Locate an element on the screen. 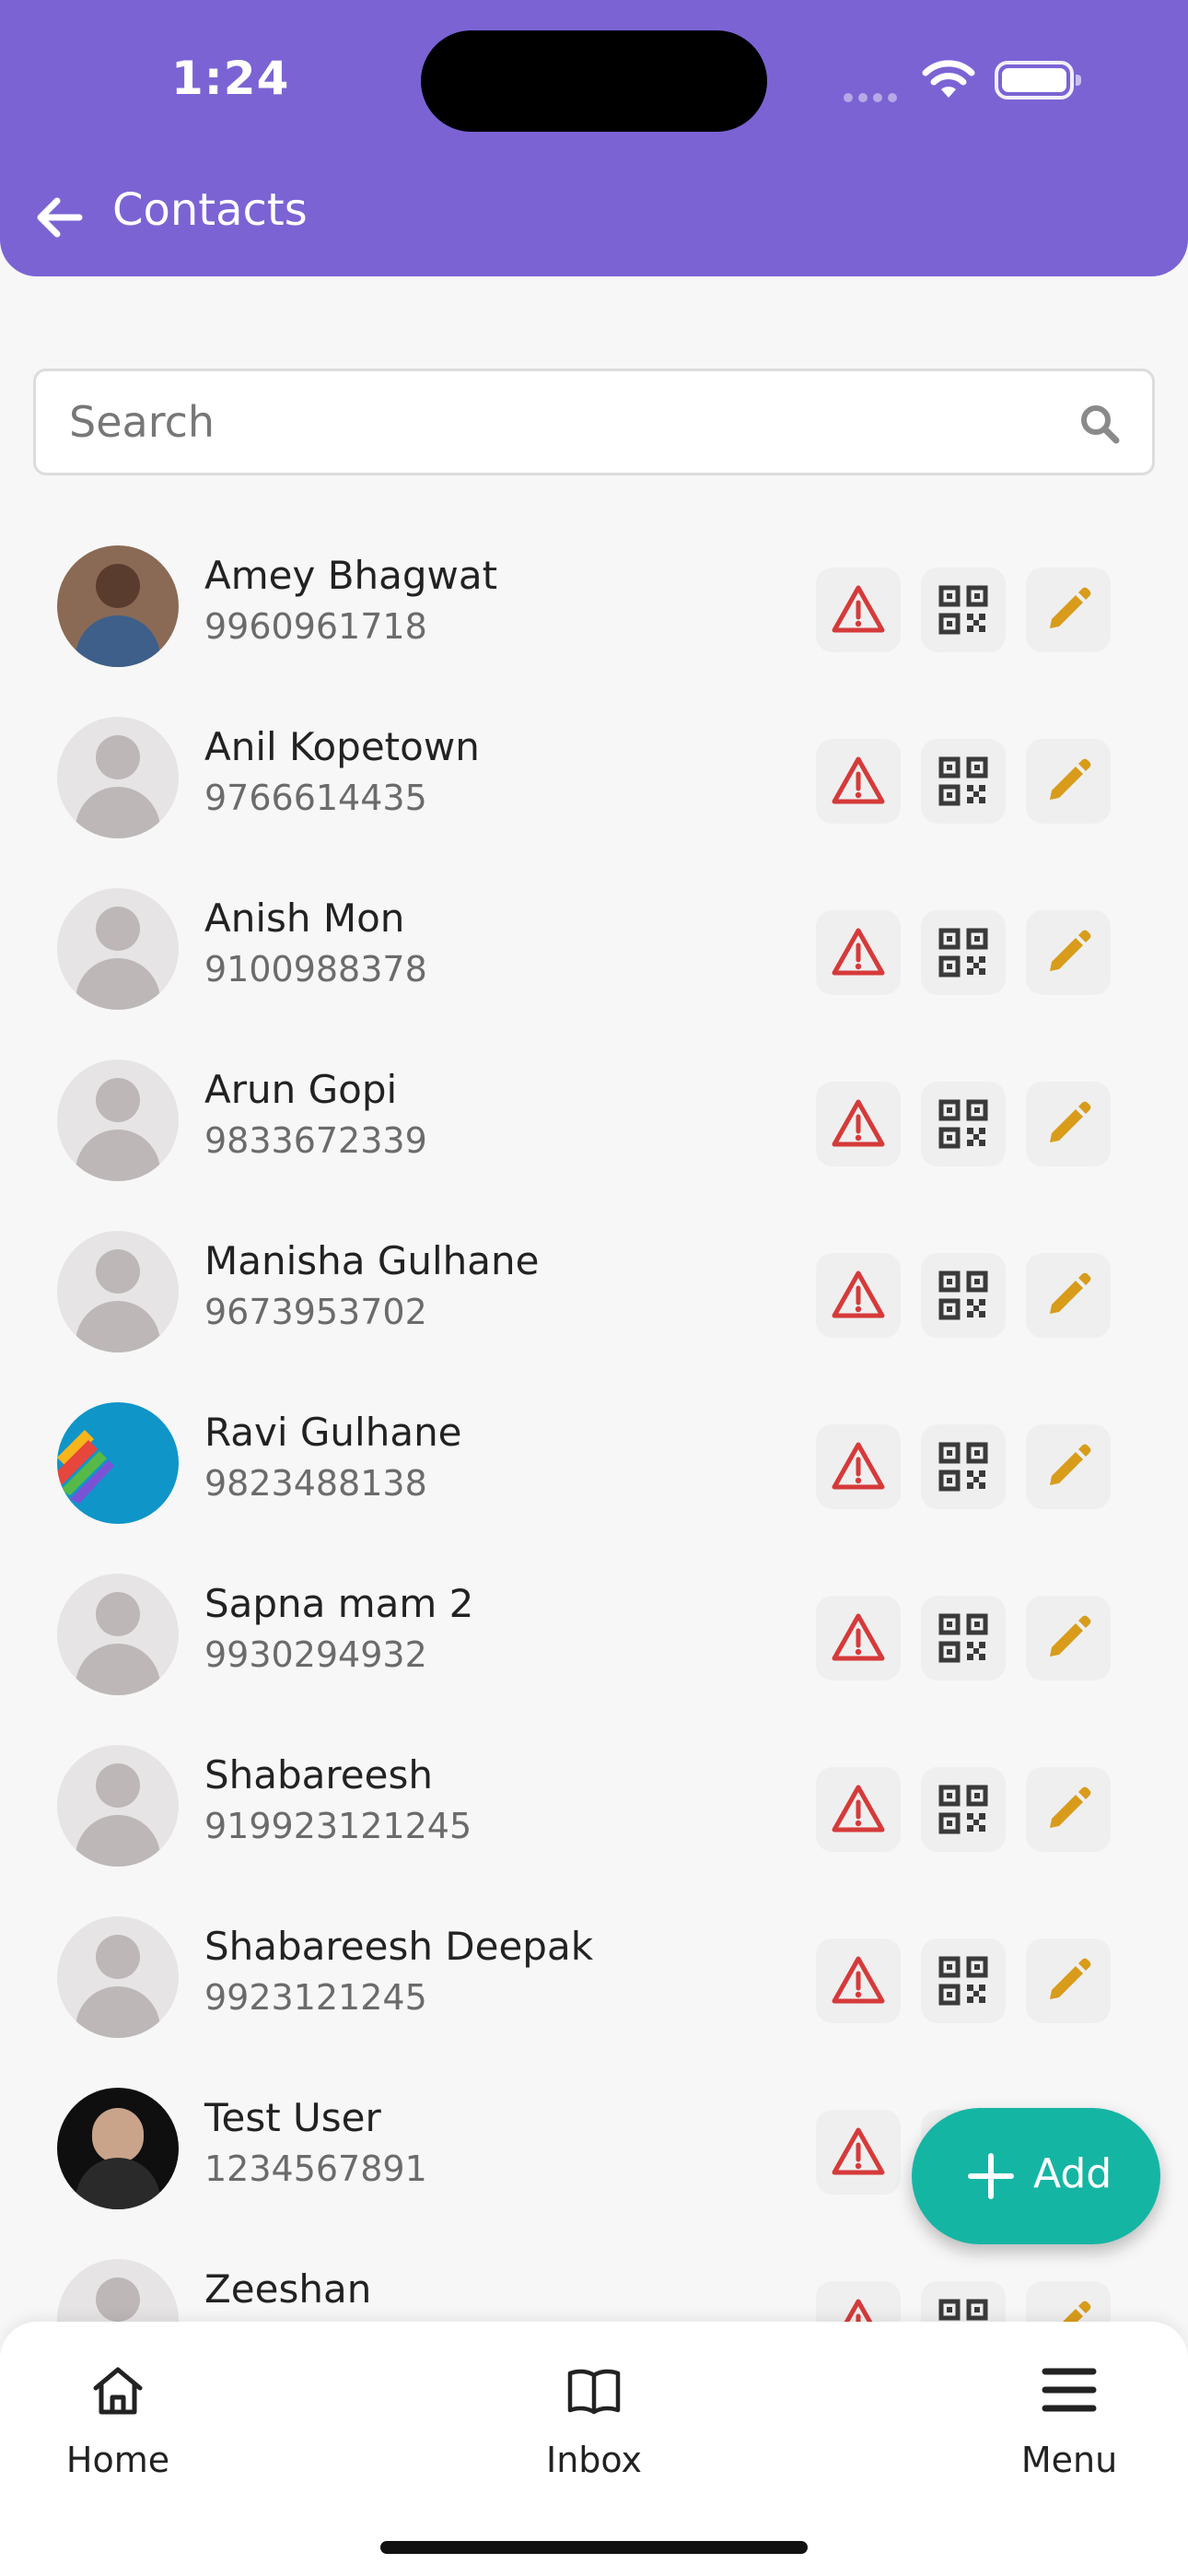 The width and height of the screenshot is (1188, 2576). contact-phone: 9930294932 is located at coordinates (315, 1654).